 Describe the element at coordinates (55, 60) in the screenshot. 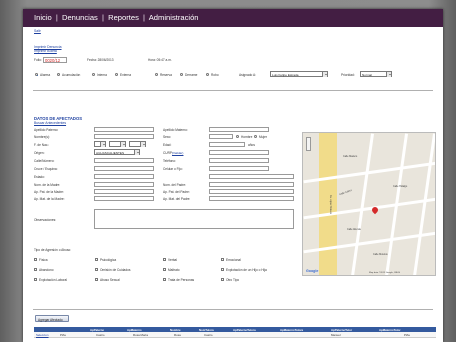

I see `folio-field: 0020/12` at that location.